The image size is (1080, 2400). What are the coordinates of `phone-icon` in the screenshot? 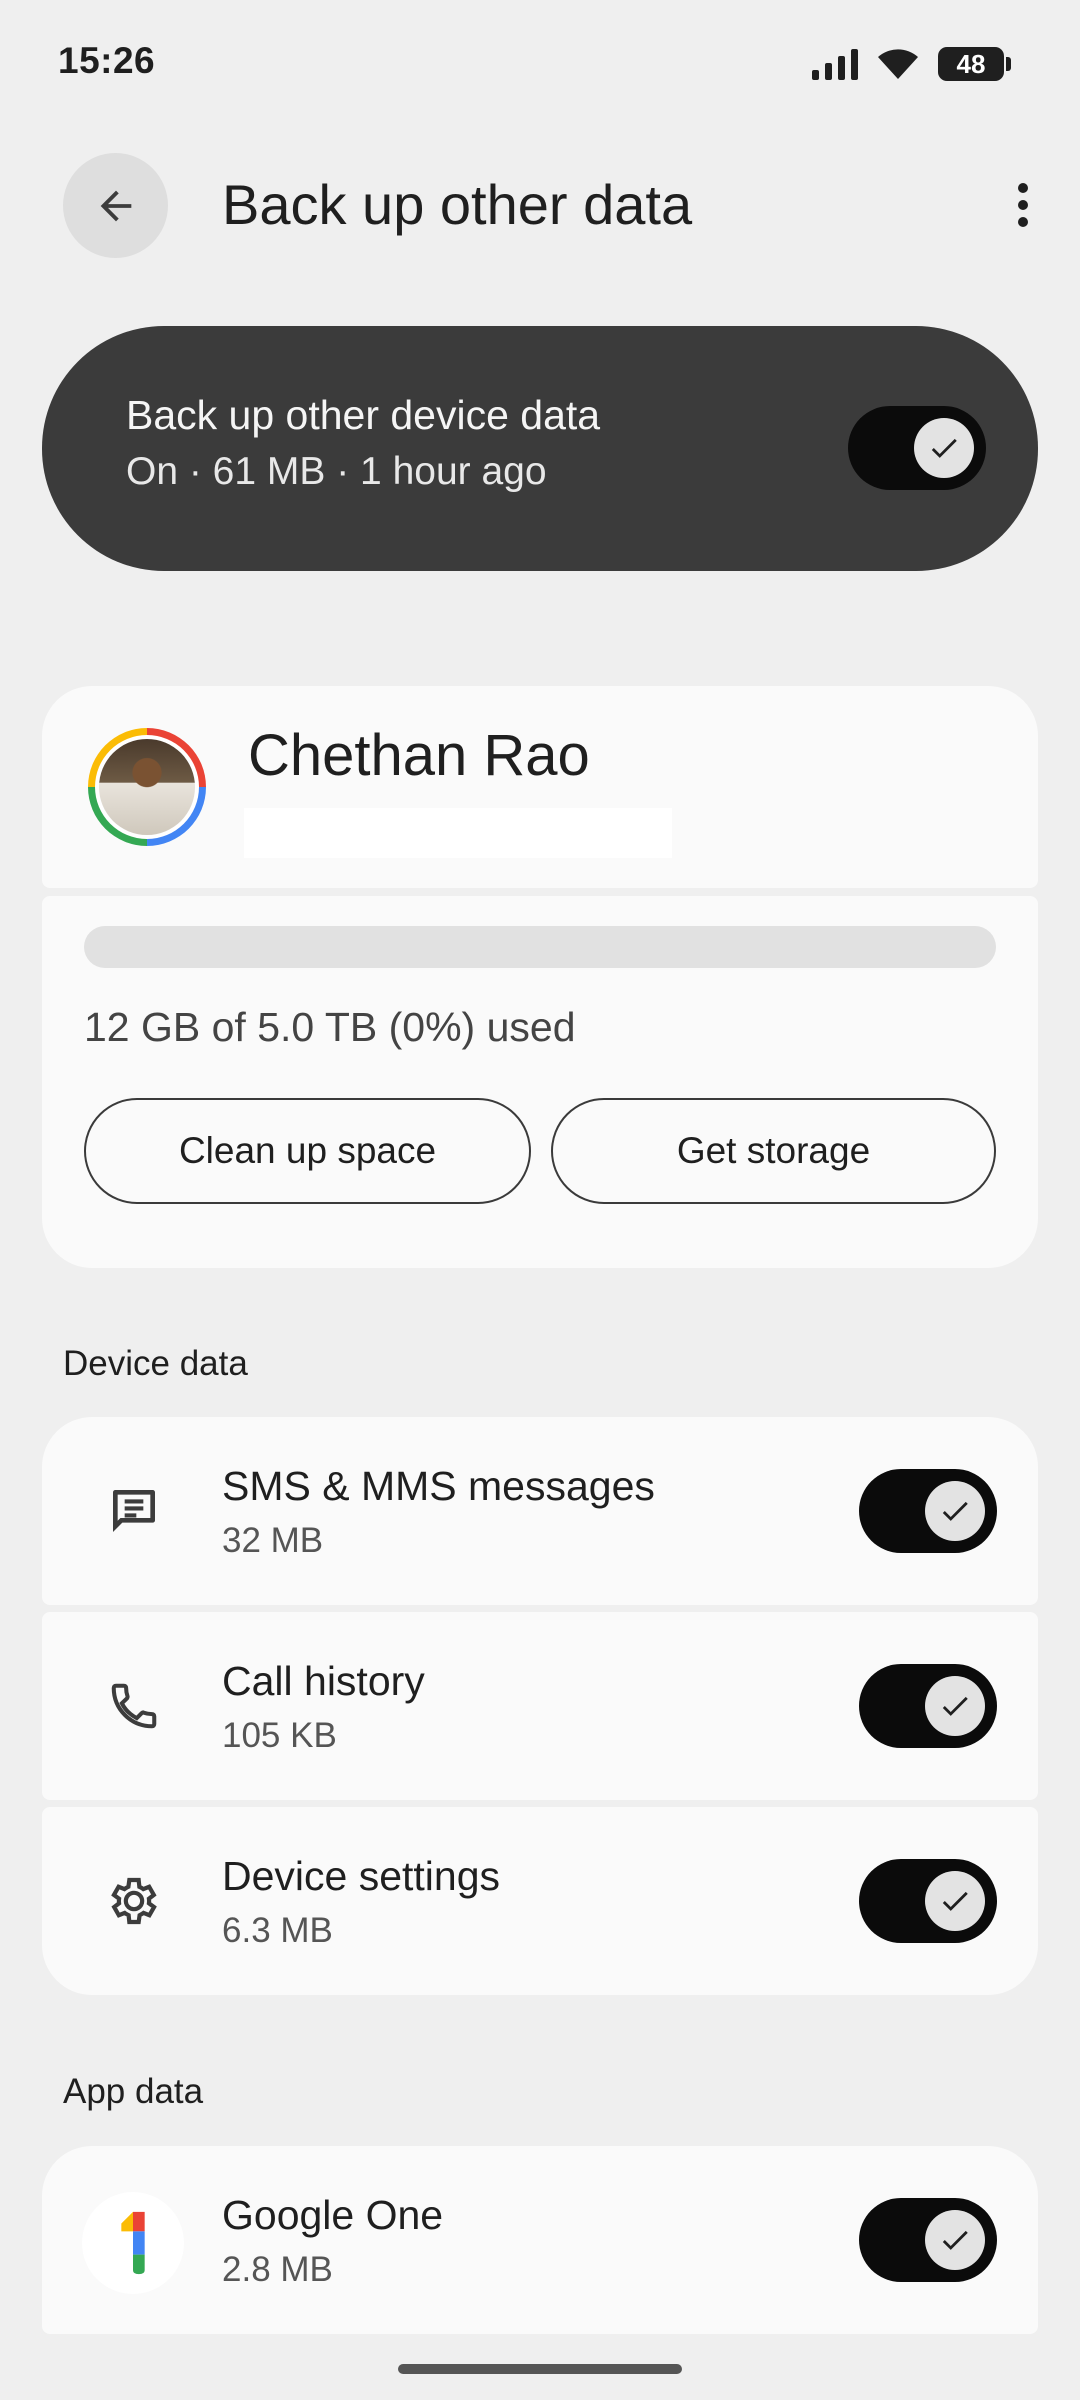 It's located at (134, 1706).